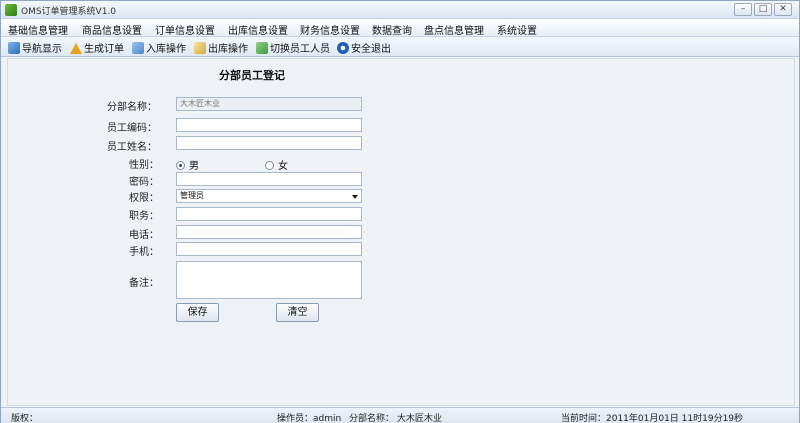 This screenshot has height=423, width=800. Describe the element at coordinates (42, 49) in the screenshot. I see `nav-display-label: 导航显示` at that location.